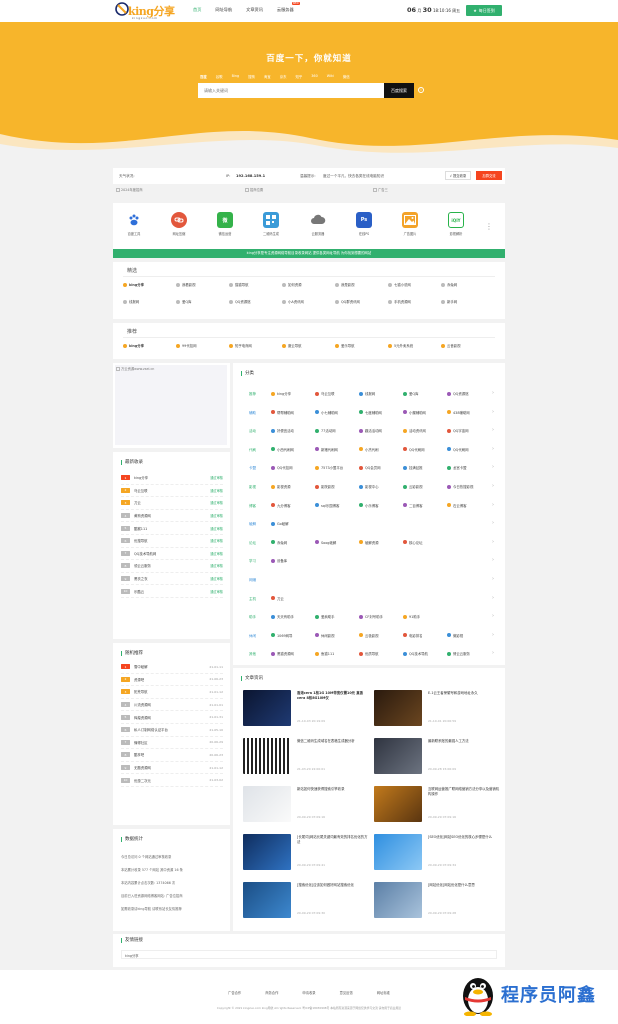 Image resolution: width=618 pixels, height=1024 pixels. Describe the element at coordinates (283, 76) in the screenshot. I see `engine-tab: 京东` at that location.